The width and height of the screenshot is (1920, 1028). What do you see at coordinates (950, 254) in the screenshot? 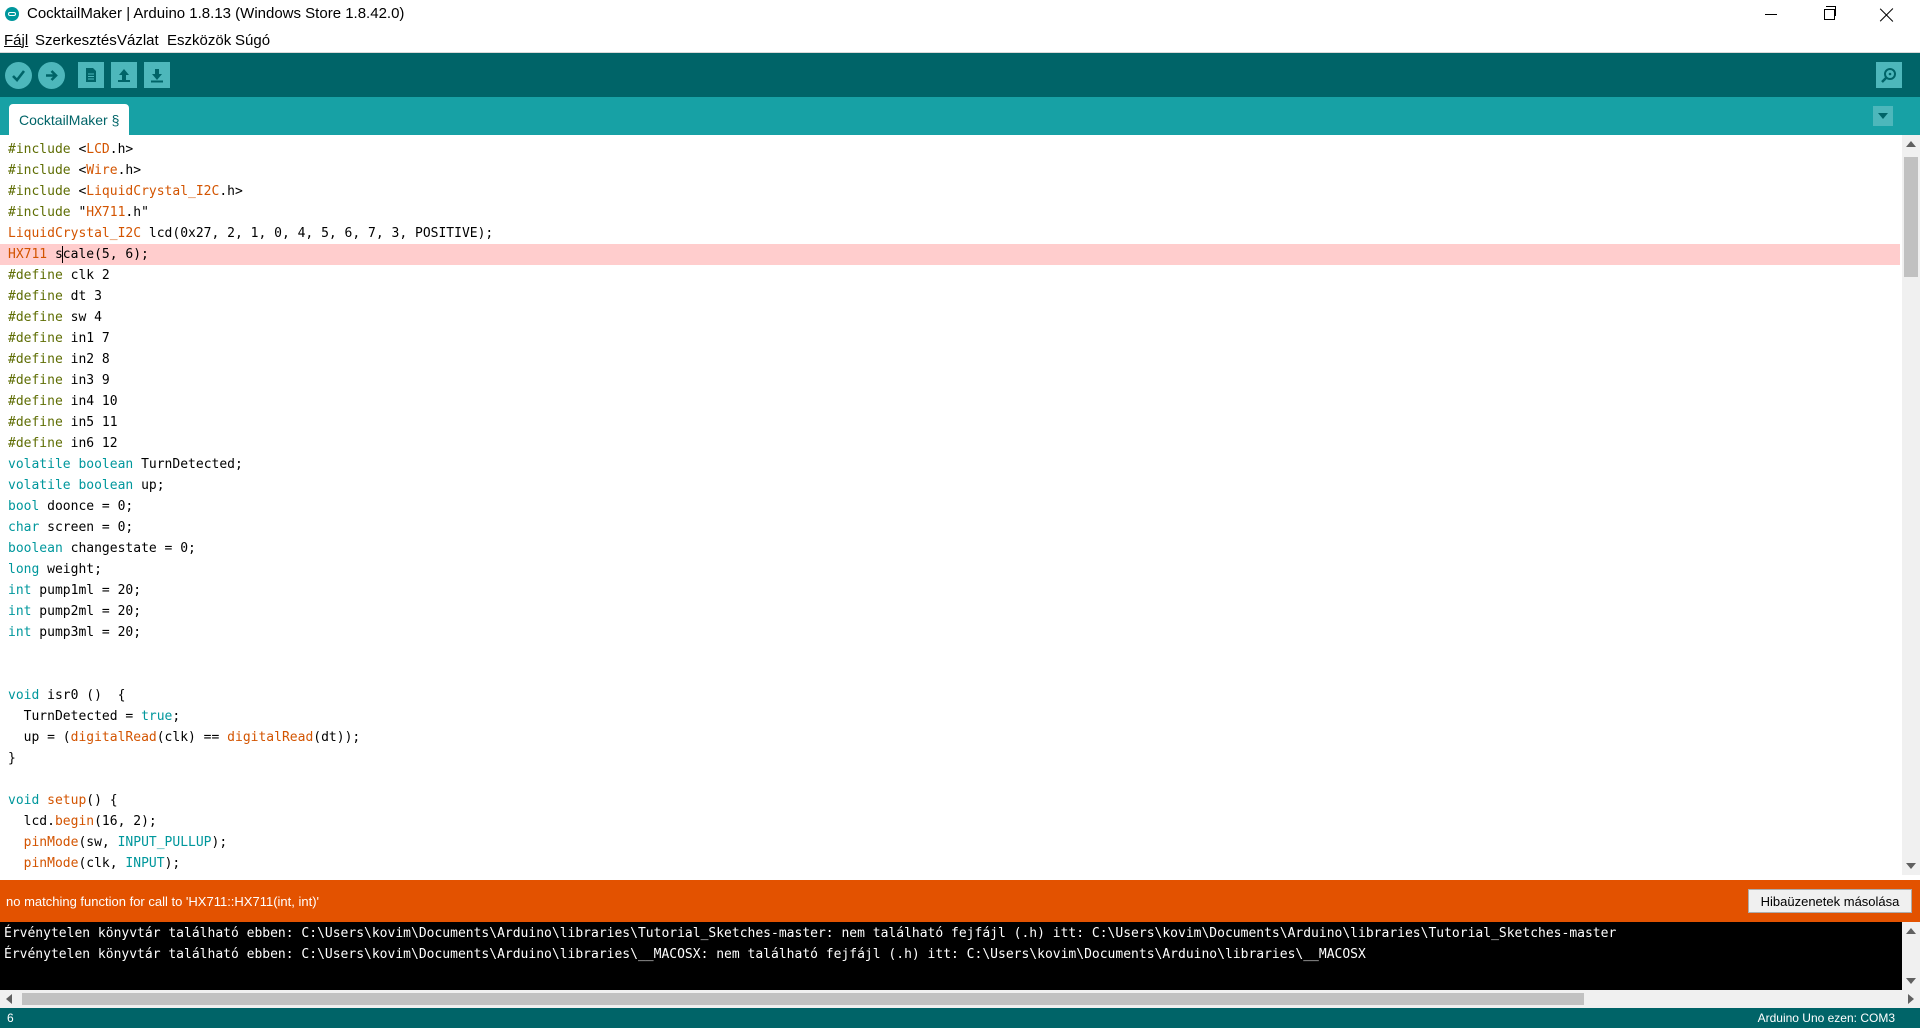
I see `error-line-highlight` at bounding box center [950, 254].